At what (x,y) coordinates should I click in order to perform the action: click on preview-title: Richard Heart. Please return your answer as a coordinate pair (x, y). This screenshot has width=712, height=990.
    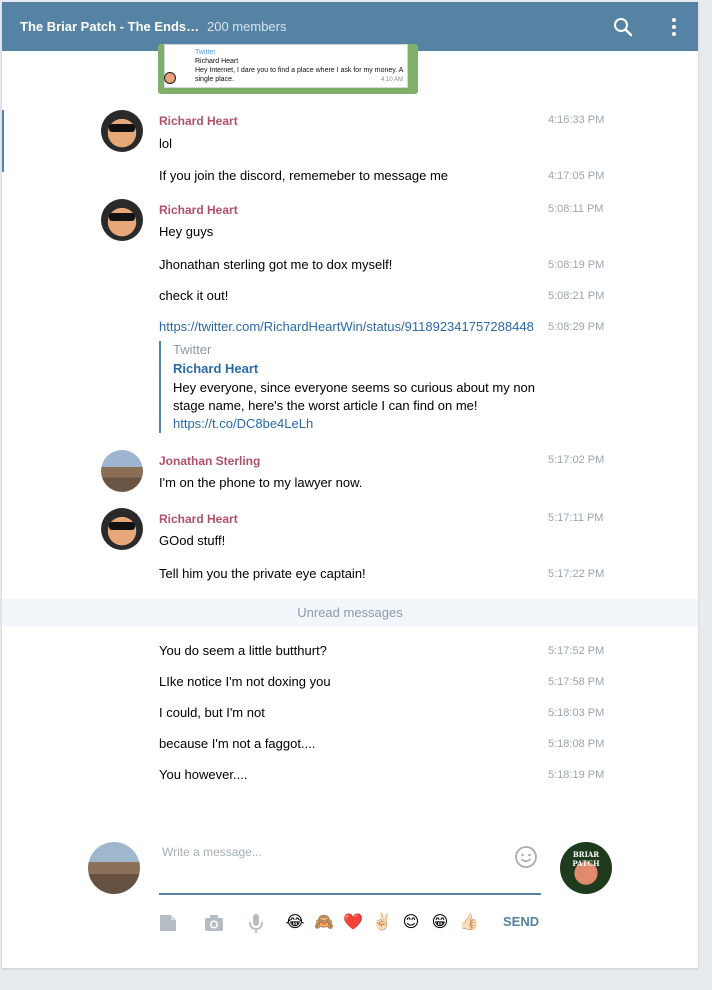
    Looking at the image, I should click on (356, 369).